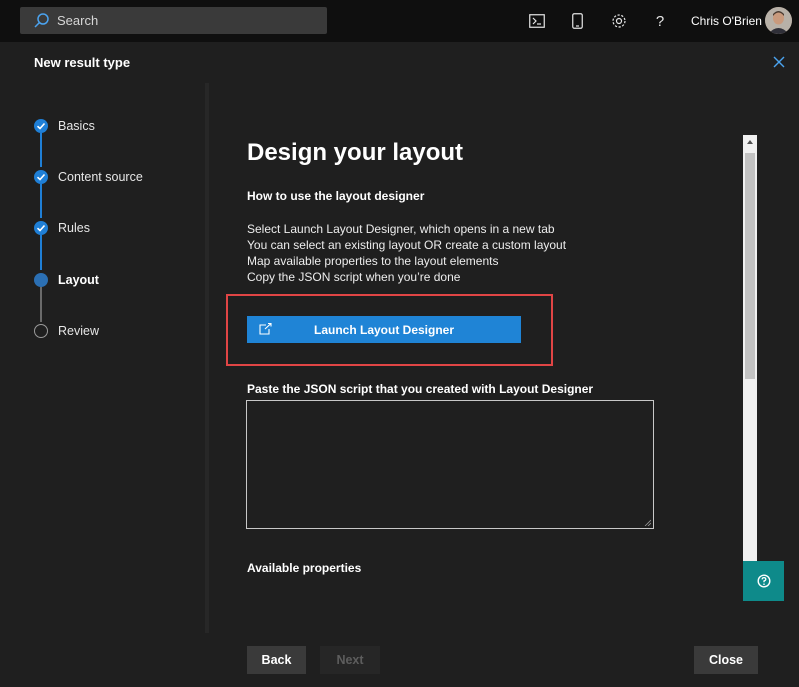 This screenshot has width=799, height=687. I want to click on current-step-icon, so click(41, 280).